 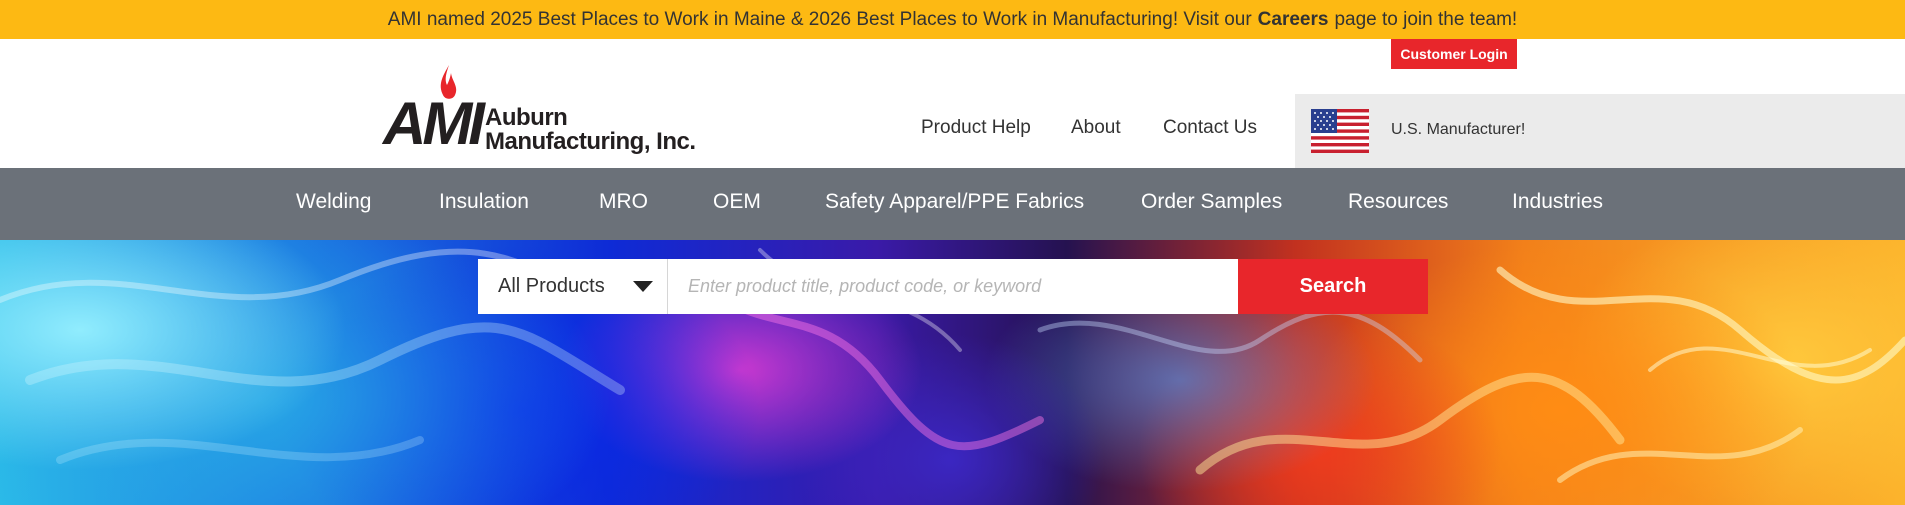 I want to click on caret-down-icon, so click(x=643, y=286).